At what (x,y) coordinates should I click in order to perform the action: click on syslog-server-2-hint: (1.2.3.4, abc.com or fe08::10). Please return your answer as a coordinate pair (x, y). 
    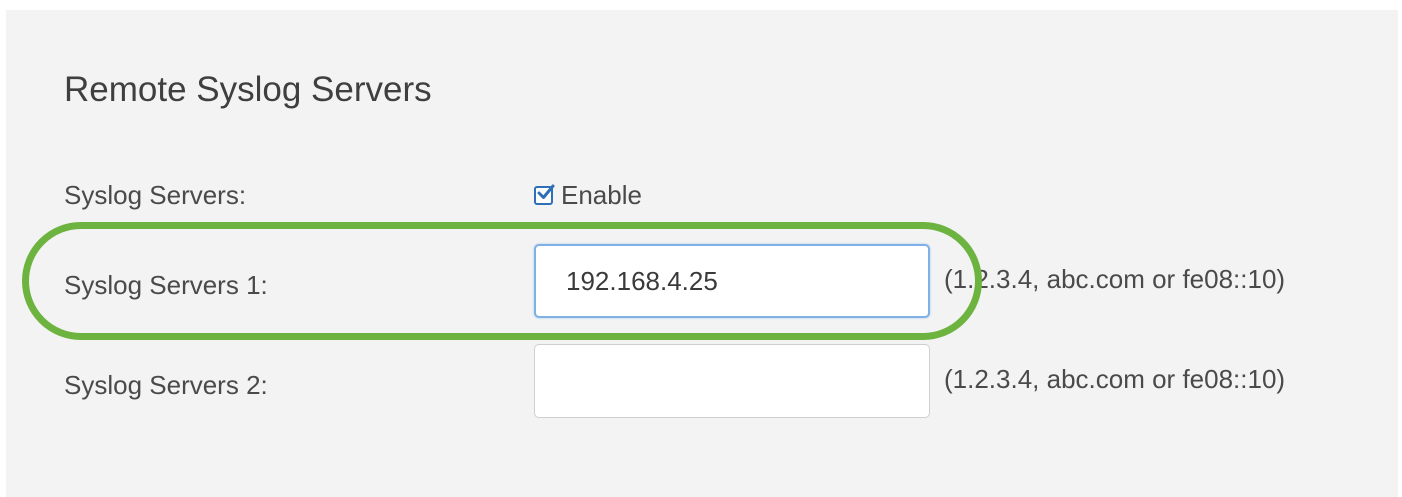
    Looking at the image, I should click on (1115, 379).